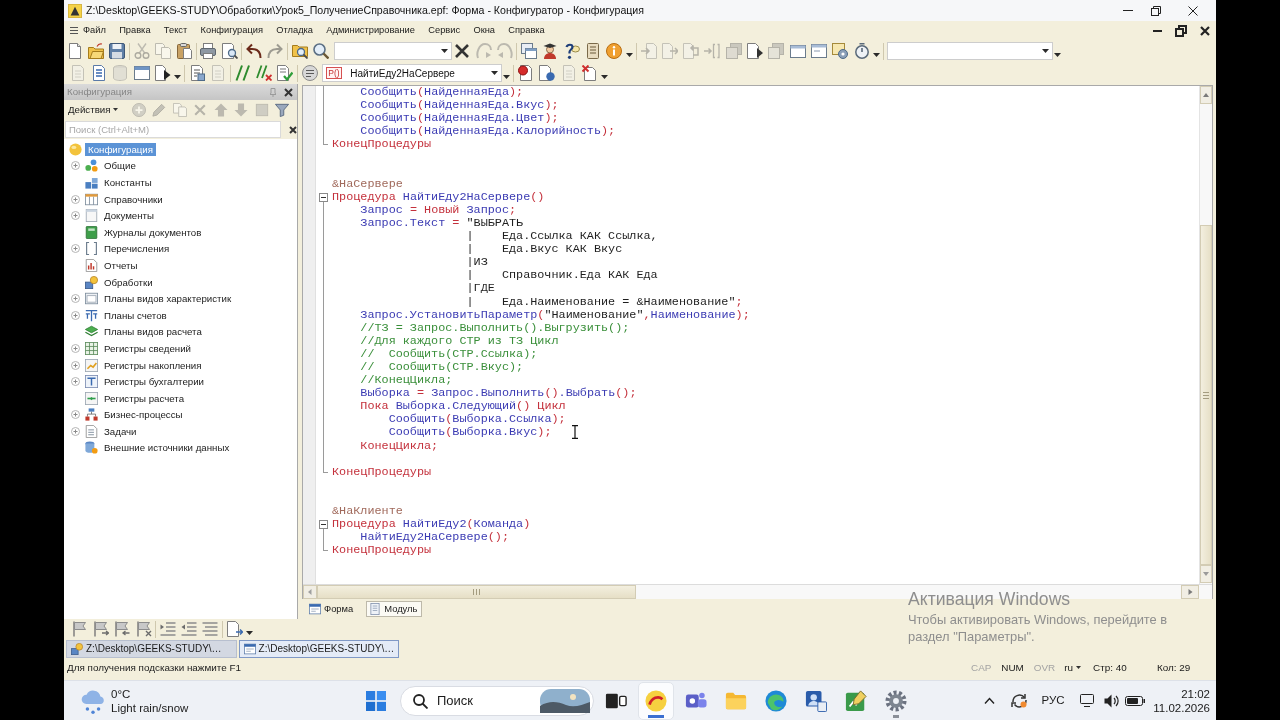 This screenshot has height=720, width=1280. I want to click on document-dot-icon, so click(547, 73).